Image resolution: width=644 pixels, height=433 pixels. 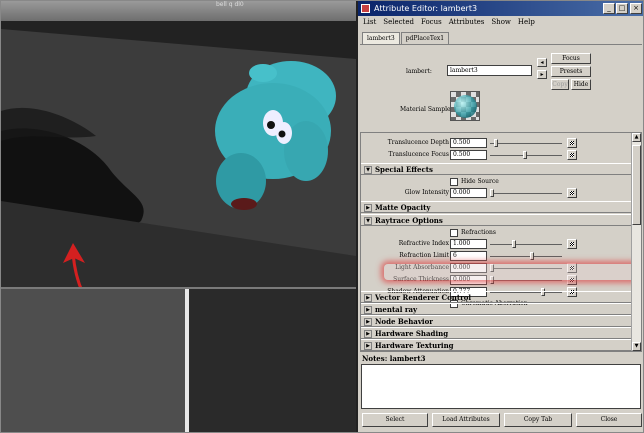 I want to click on close-button: Close, so click(x=609, y=420).